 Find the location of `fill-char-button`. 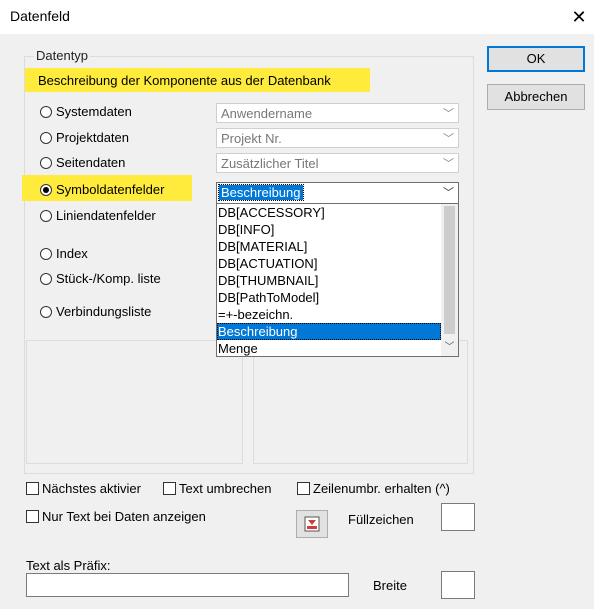

fill-char-button is located at coordinates (312, 524).